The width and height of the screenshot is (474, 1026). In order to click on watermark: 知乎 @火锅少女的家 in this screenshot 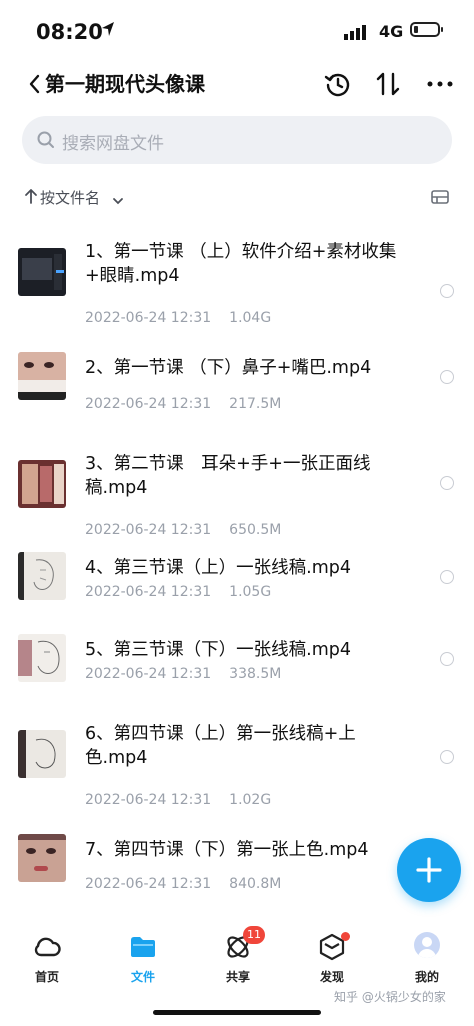, I will do `click(390, 997)`.